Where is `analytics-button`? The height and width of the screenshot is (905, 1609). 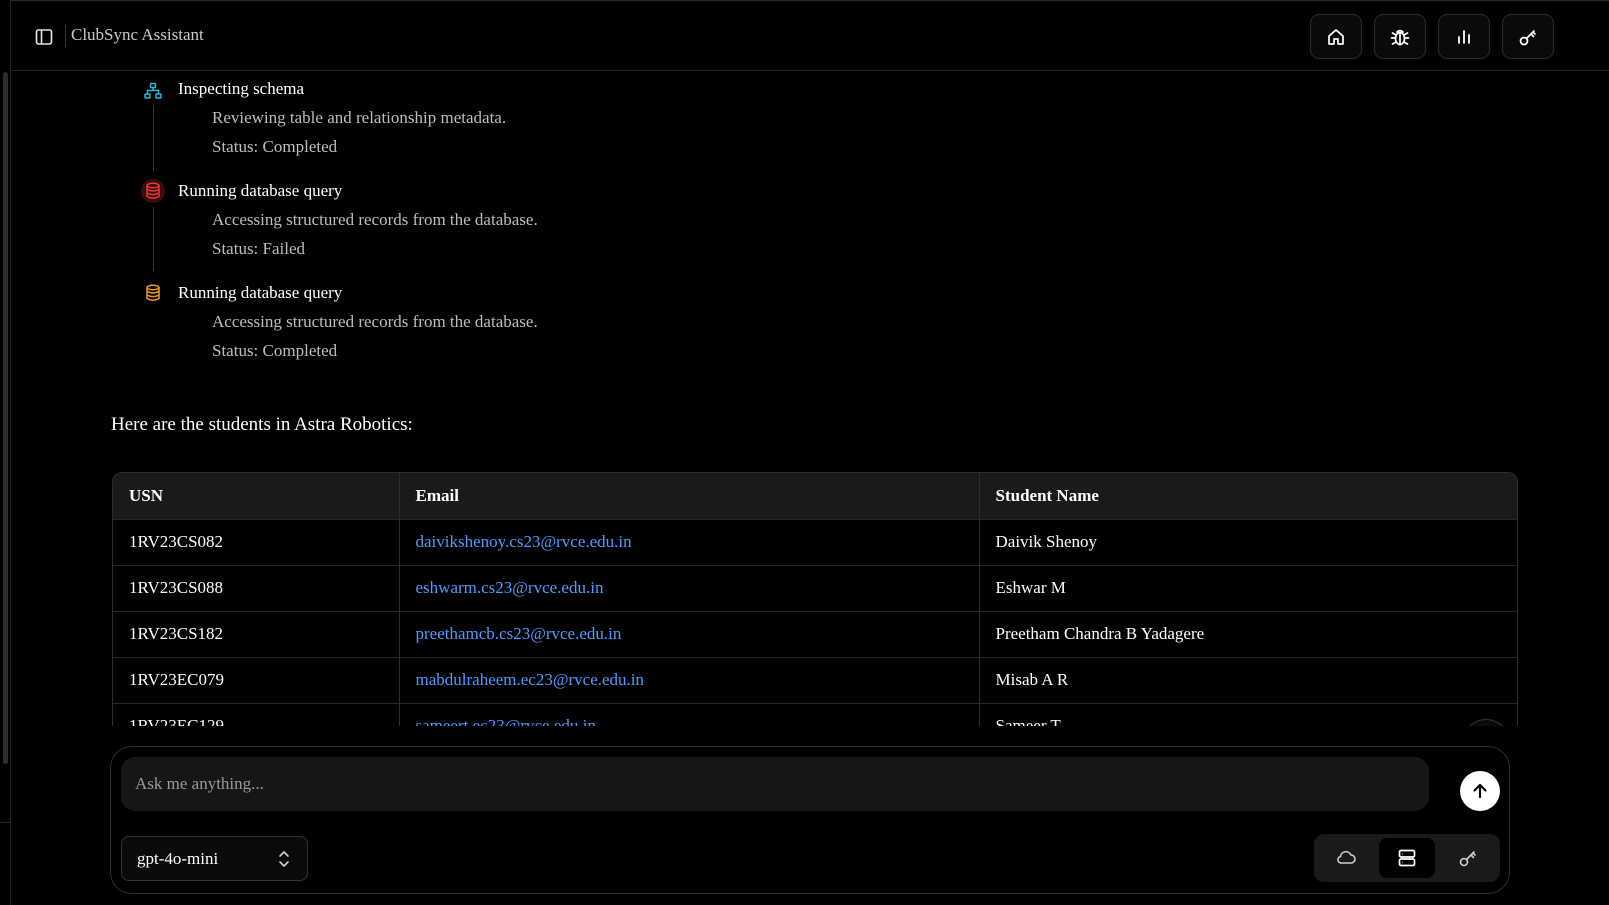 analytics-button is located at coordinates (1464, 36).